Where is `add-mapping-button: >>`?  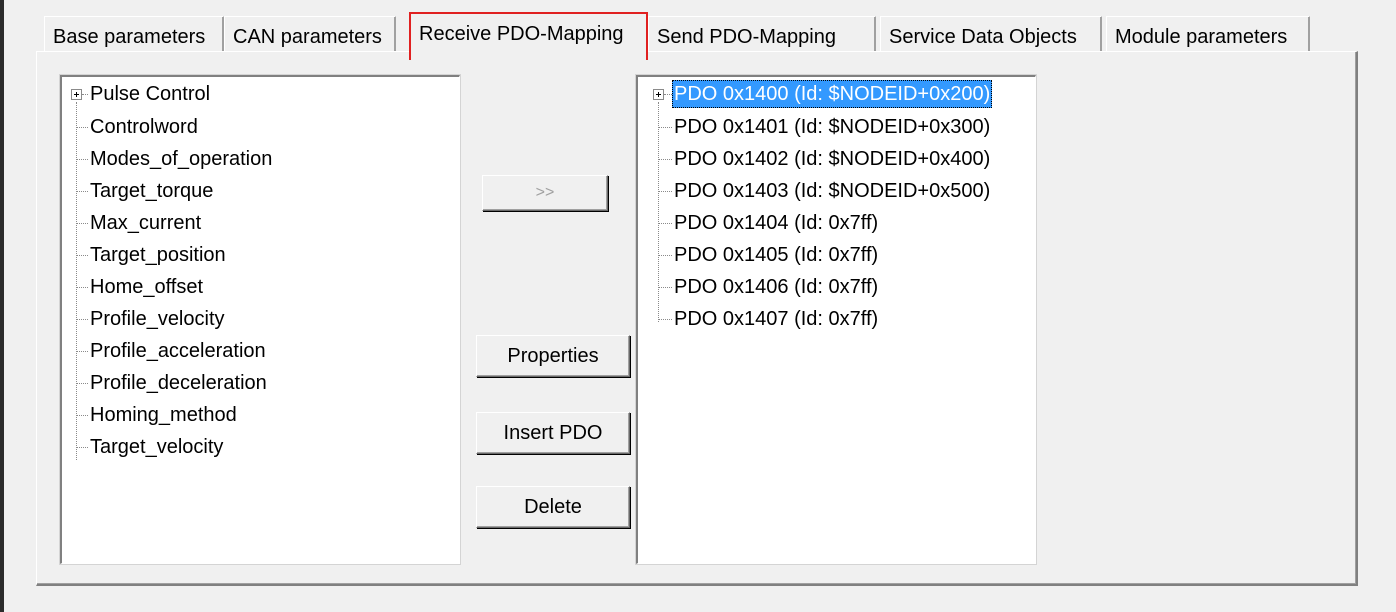
add-mapping-button: >> is located at coordinates (545, 193).